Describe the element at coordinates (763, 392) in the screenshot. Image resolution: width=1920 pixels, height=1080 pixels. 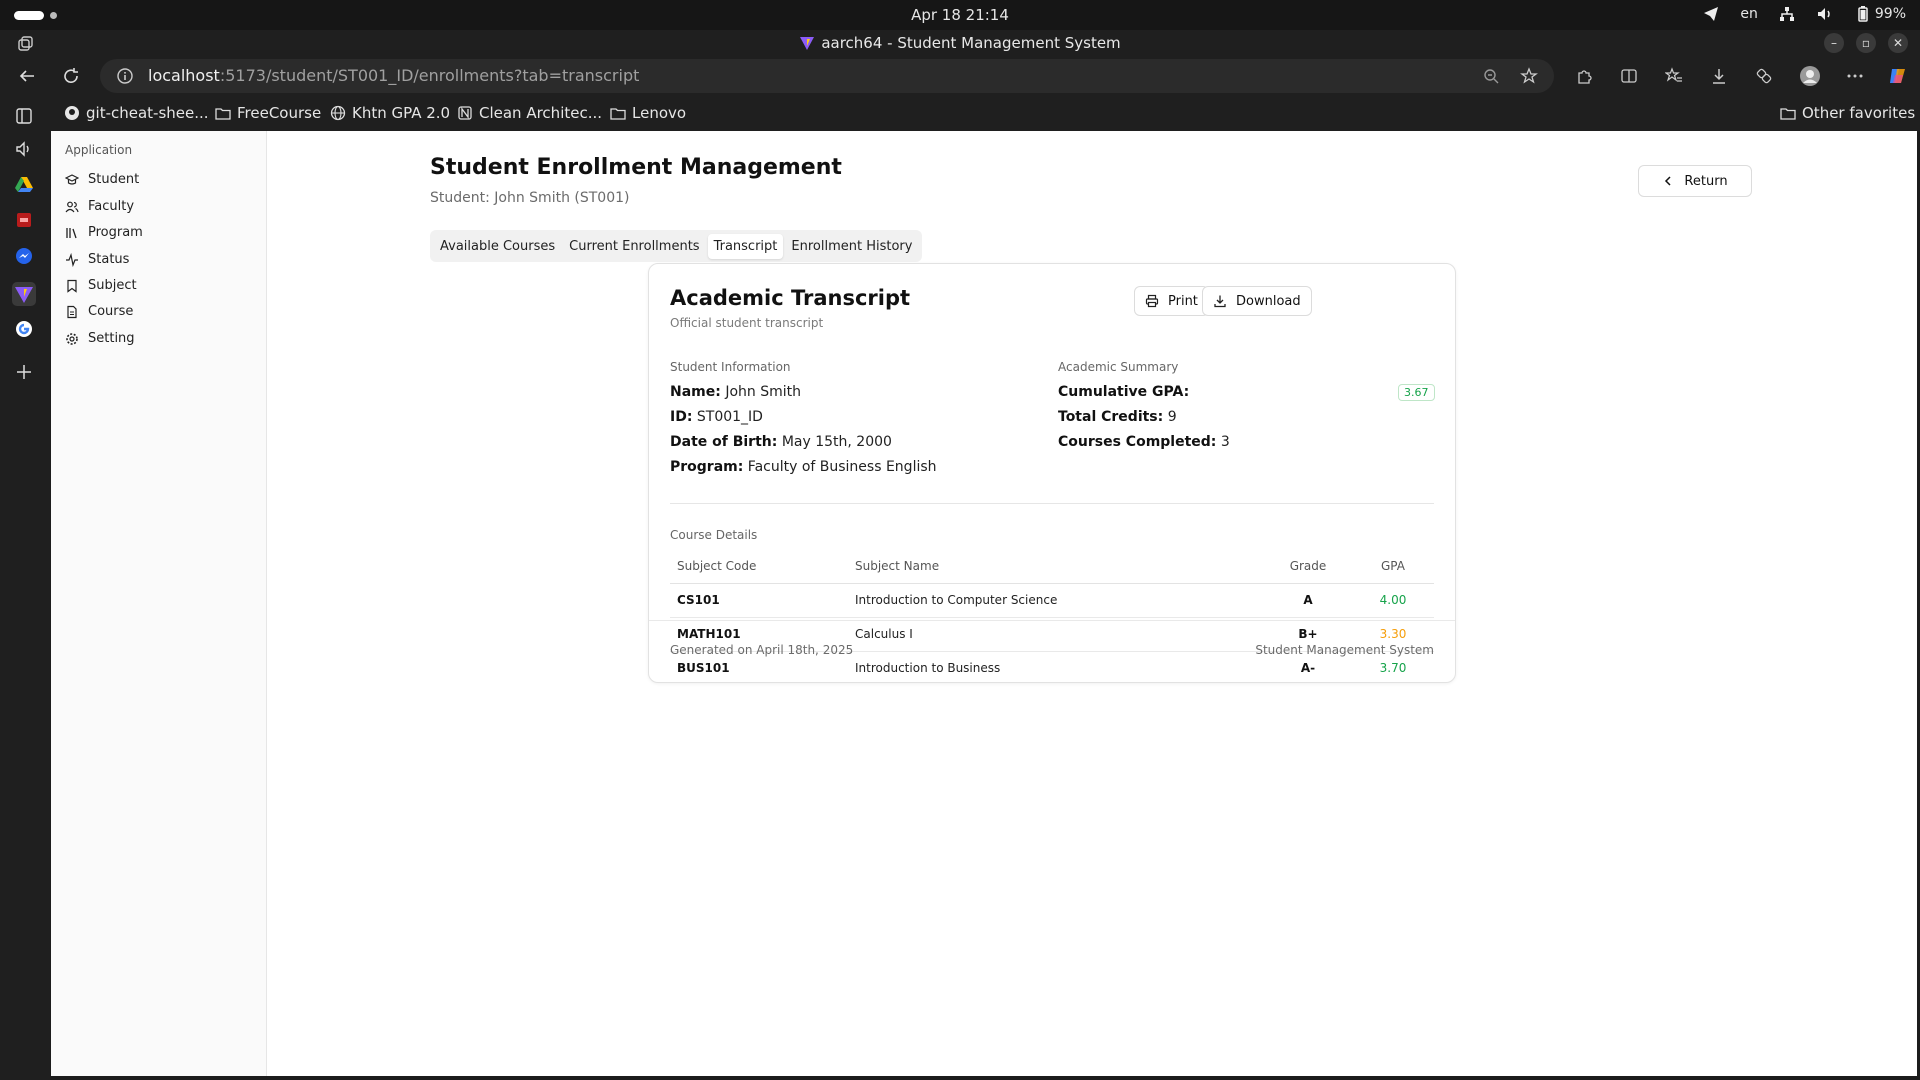
I see `student-name-value: John Smith` at that location.